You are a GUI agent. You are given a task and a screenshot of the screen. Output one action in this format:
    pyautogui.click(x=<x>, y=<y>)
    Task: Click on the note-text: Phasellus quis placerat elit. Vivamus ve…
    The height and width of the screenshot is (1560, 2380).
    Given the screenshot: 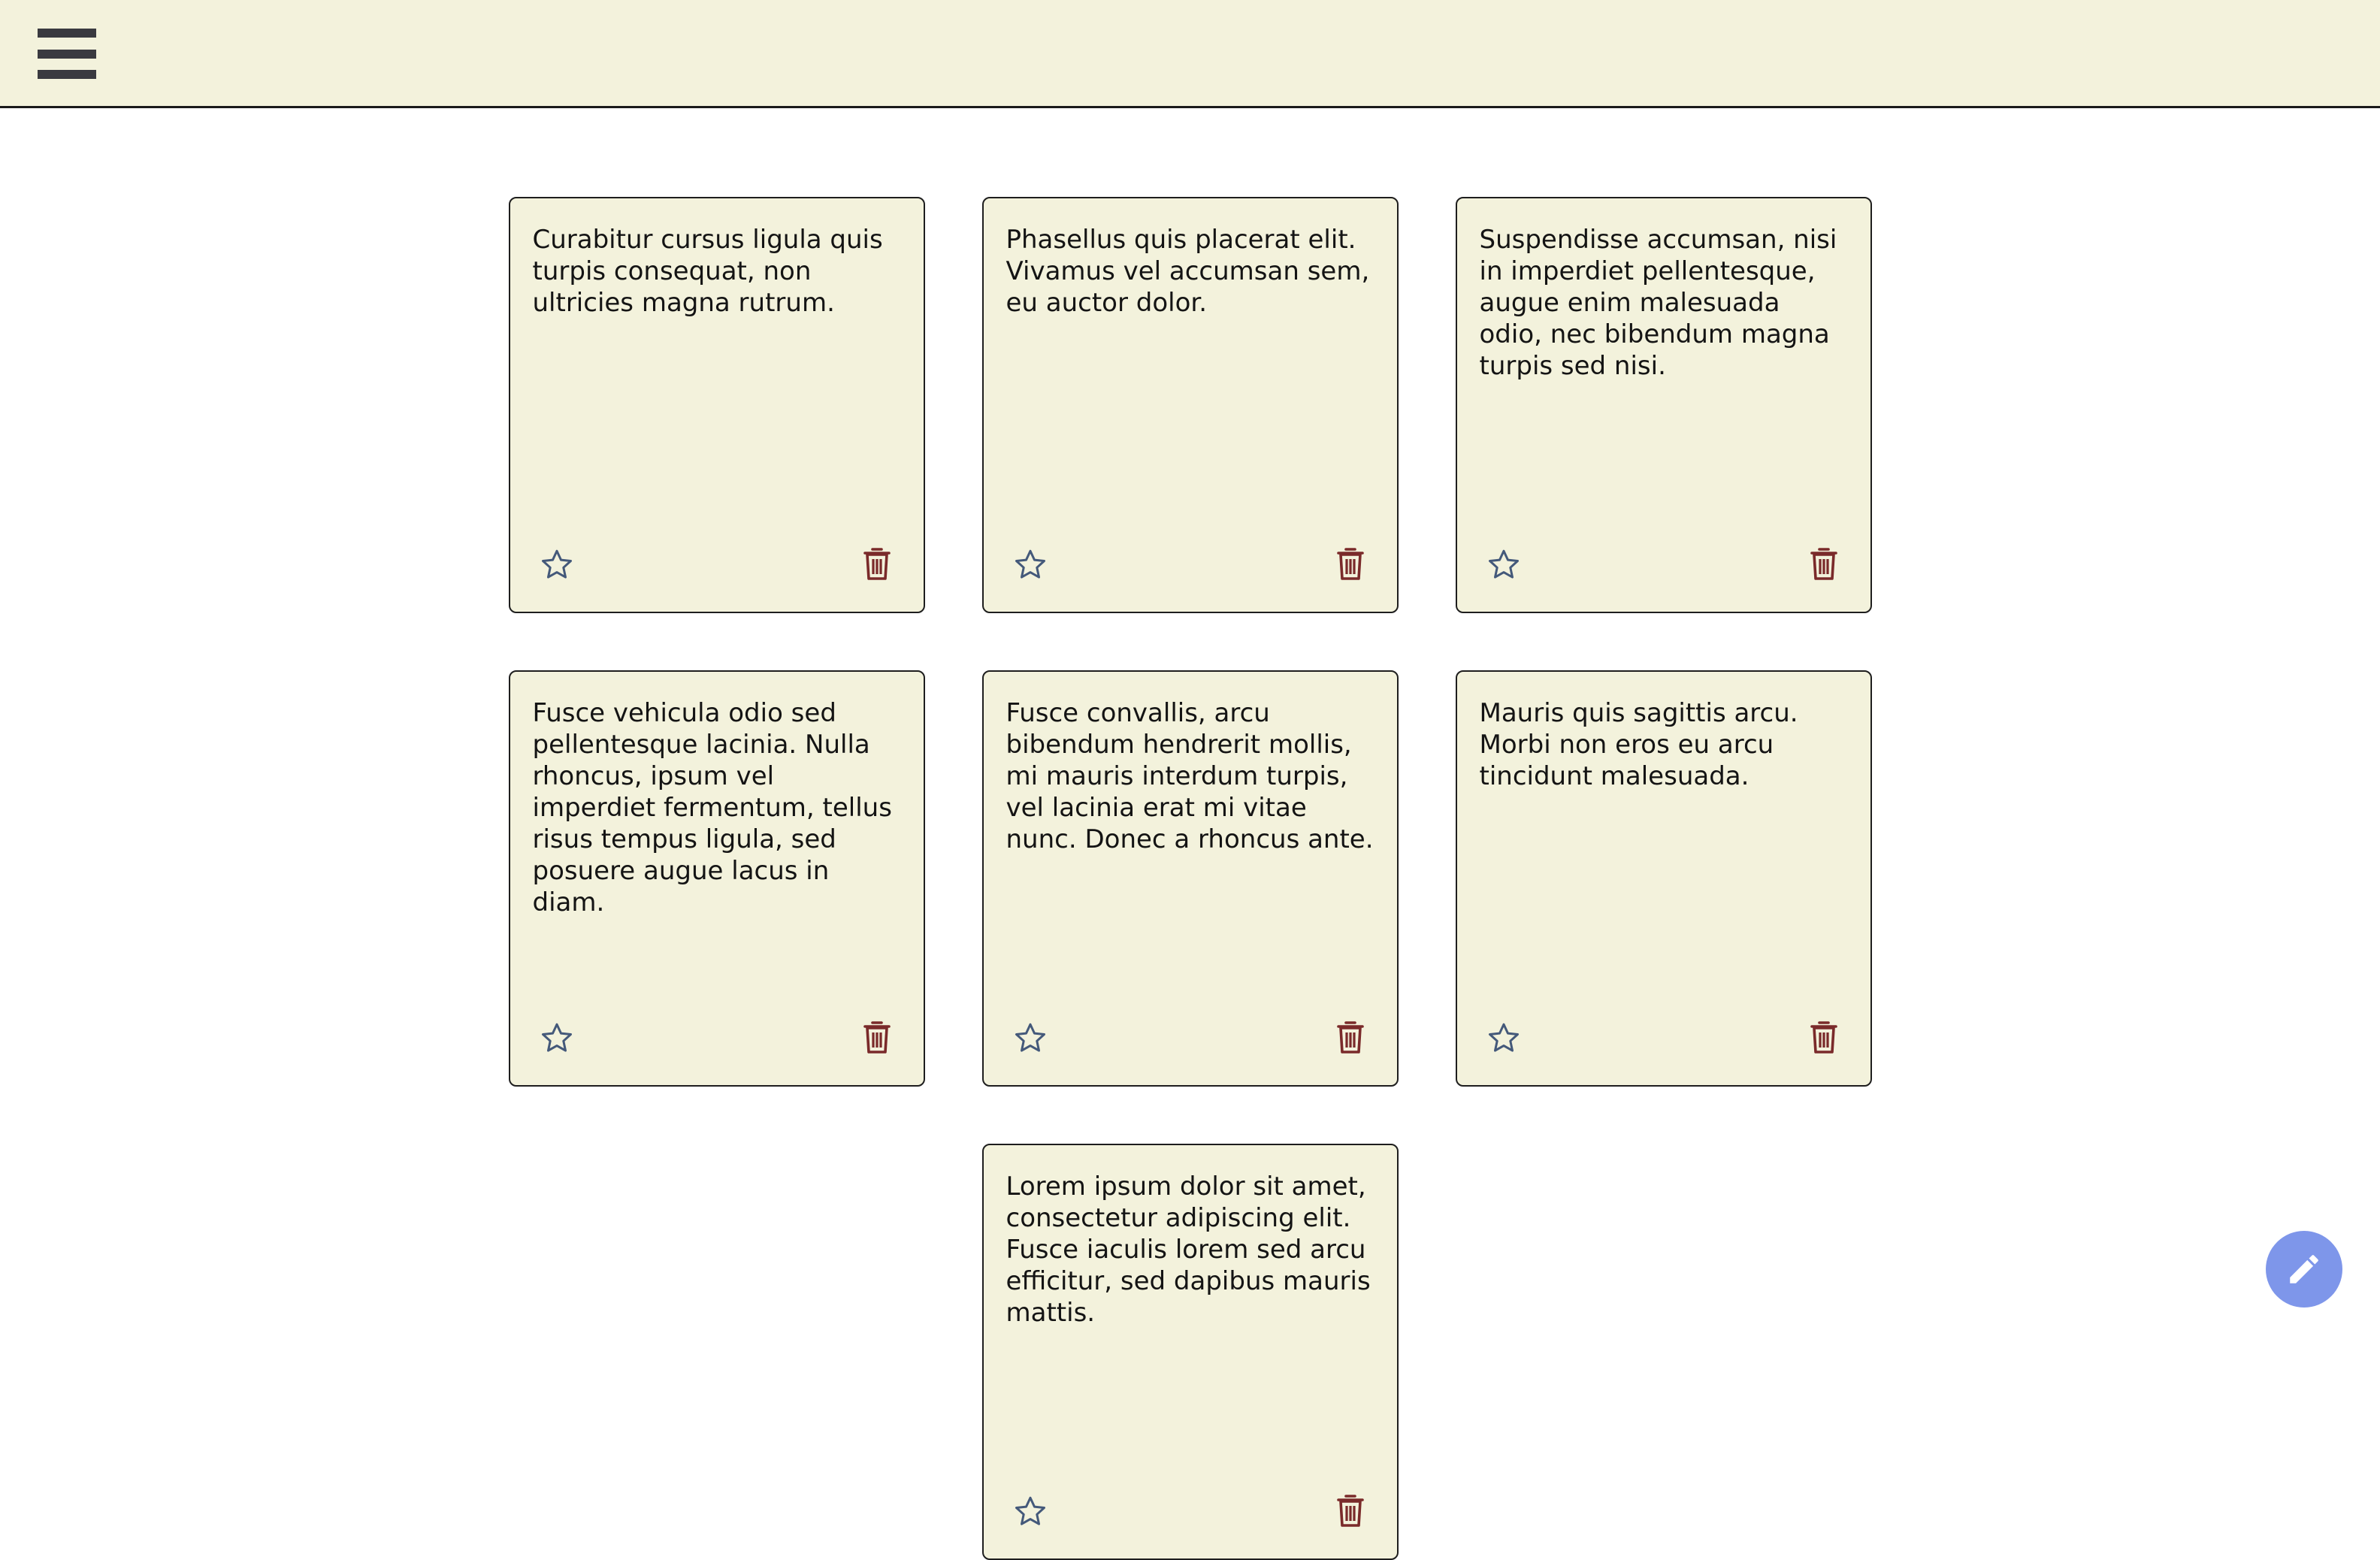 What is the action you would take?
    pyautogui.click(x=1188, y=271)
    